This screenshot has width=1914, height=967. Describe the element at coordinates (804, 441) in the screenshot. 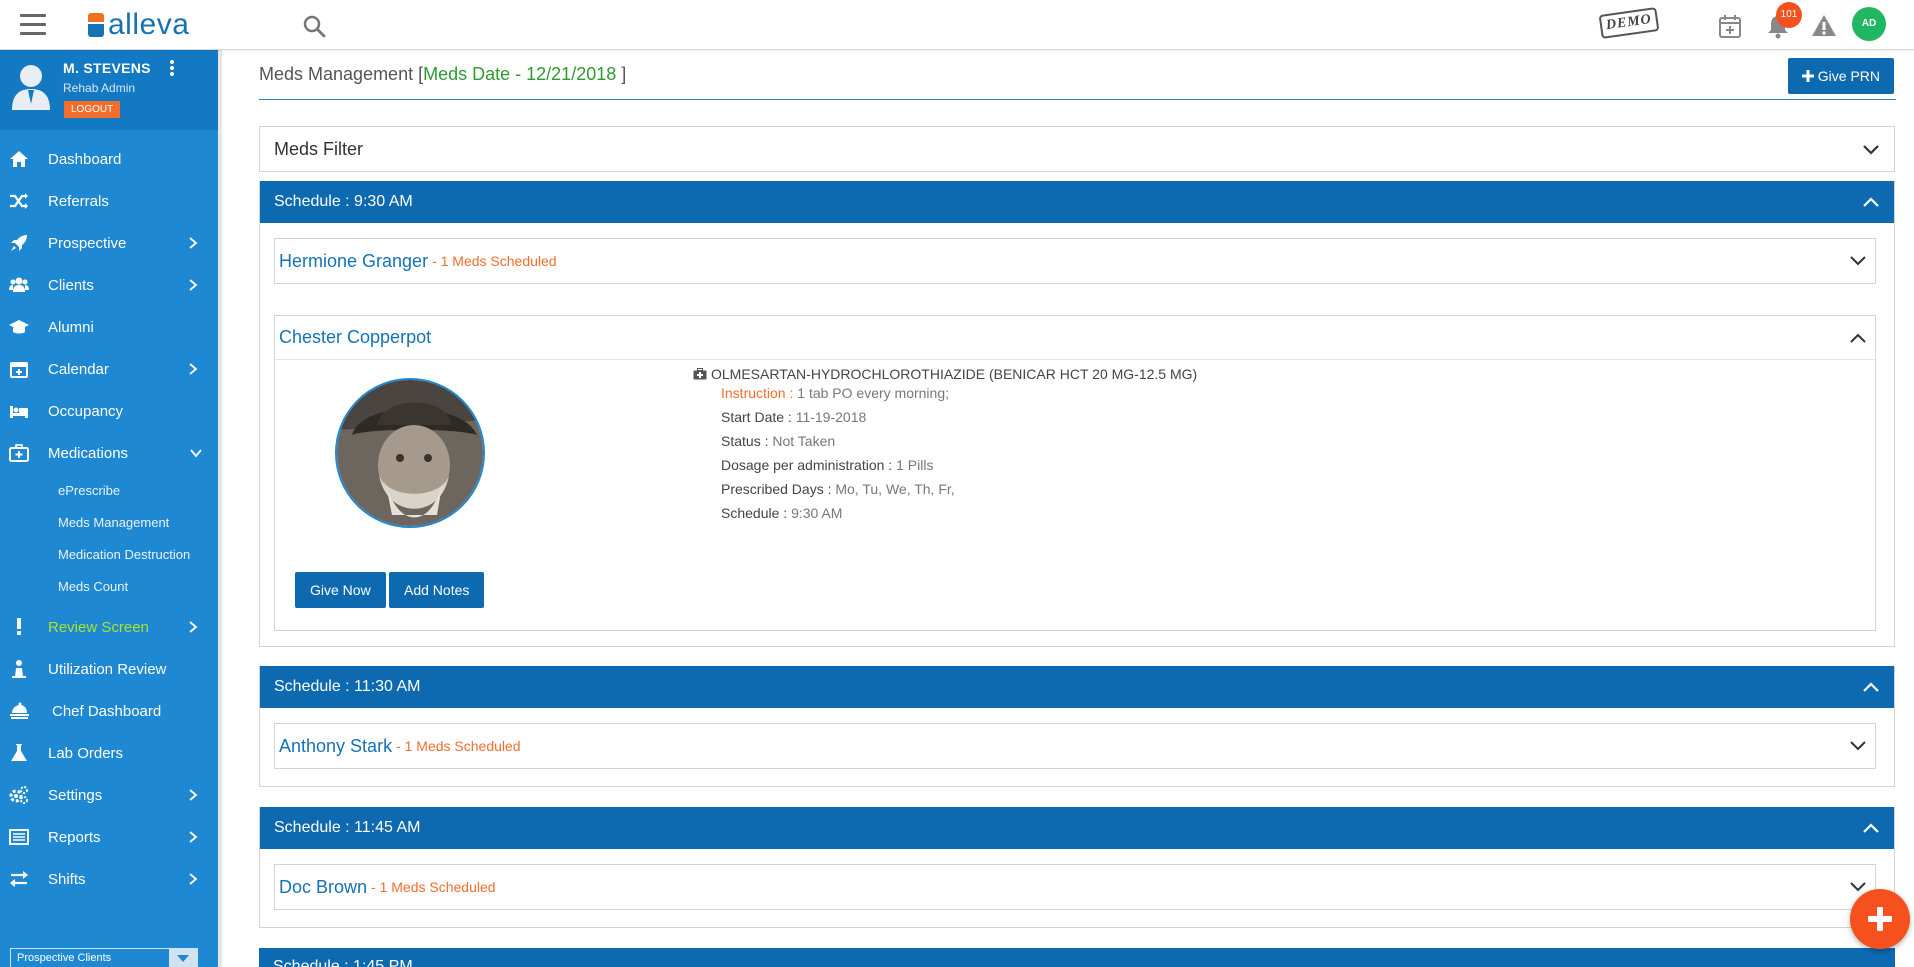

I see `value: Not Taken` at that location.